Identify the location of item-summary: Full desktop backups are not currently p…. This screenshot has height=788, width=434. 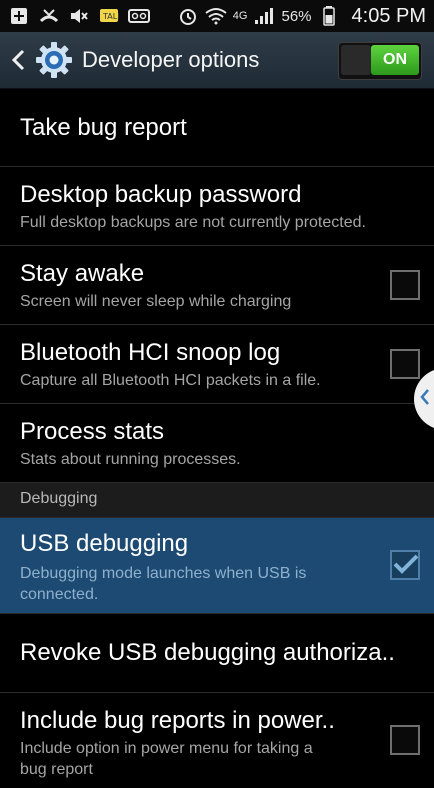
(193, 222).